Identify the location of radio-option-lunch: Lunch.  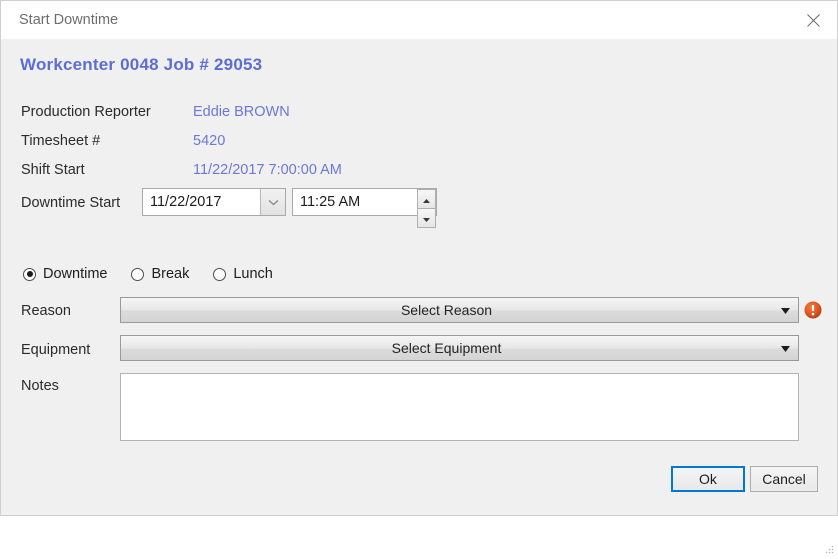
(243, 274).